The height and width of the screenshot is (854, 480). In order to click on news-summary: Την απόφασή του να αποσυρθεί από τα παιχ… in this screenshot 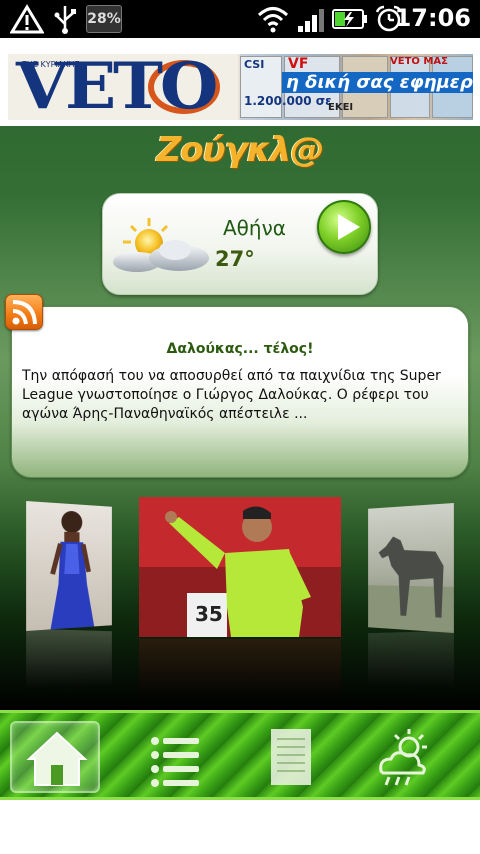, I will do `click(231, 395)`.